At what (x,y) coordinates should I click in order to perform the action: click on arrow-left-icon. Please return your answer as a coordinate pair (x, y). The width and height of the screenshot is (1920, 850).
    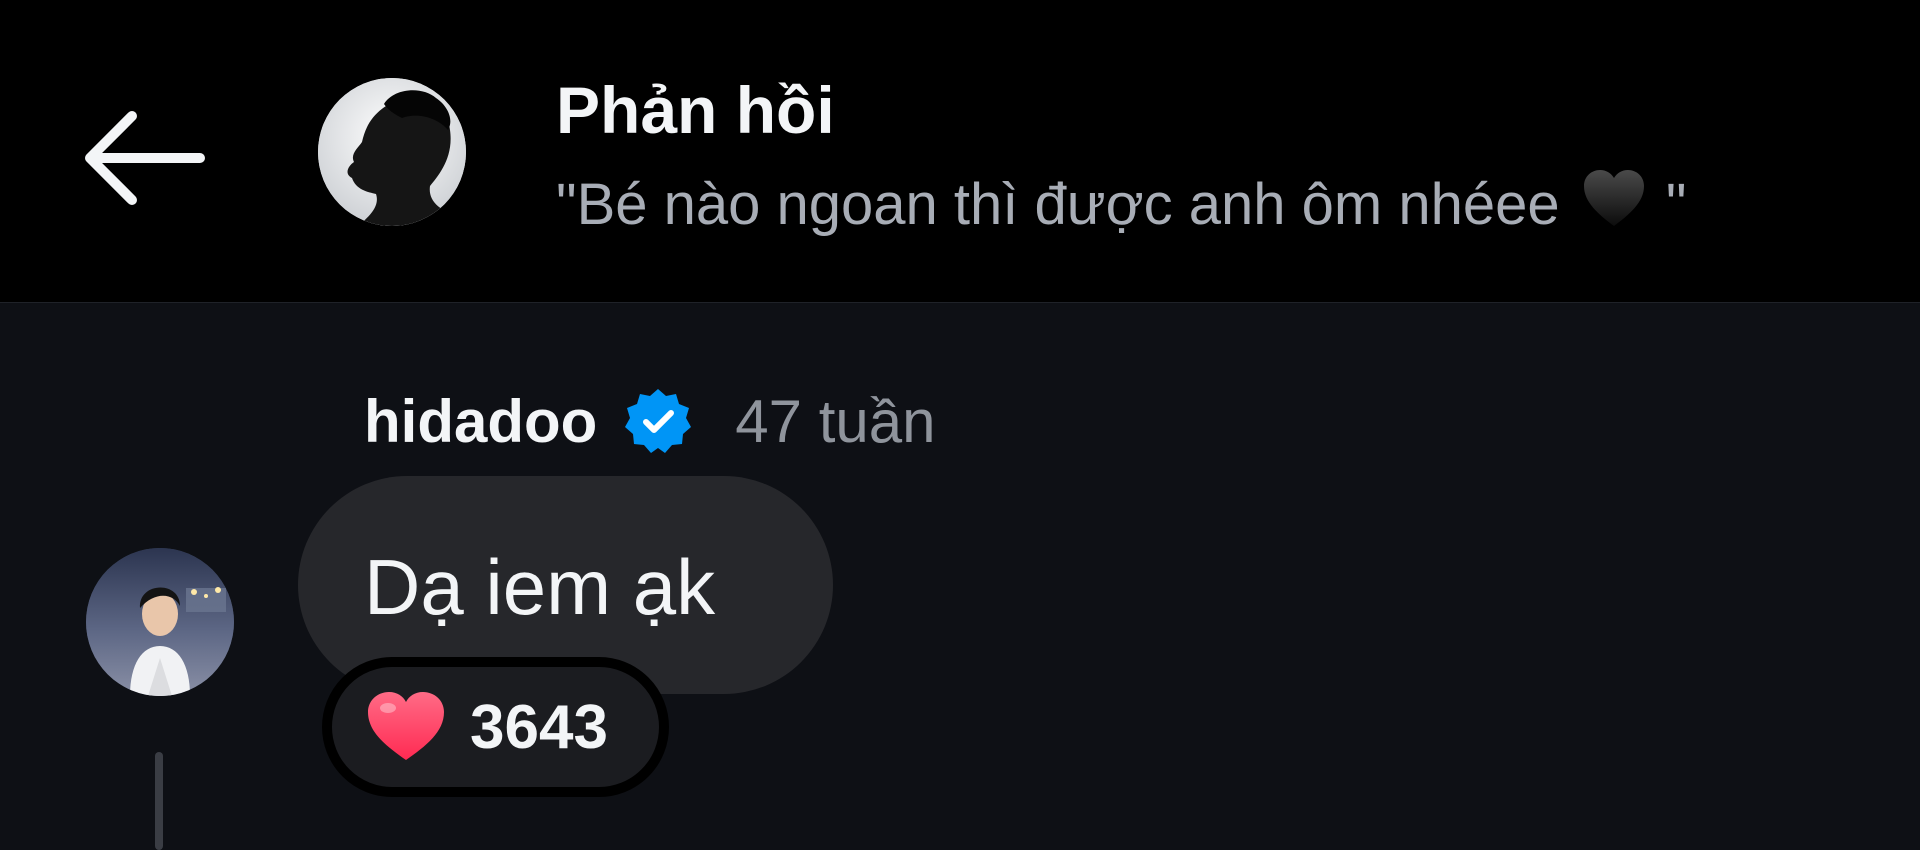
    Looking at the image, I should click on (145, 158).